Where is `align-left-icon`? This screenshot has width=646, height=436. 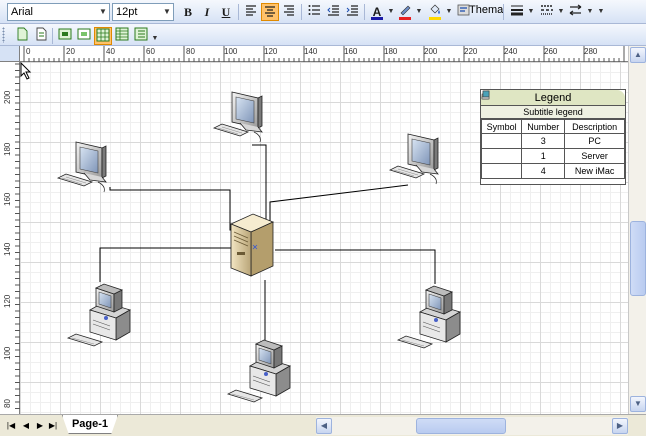
align-left-icon is located at coordinates (251, 10).